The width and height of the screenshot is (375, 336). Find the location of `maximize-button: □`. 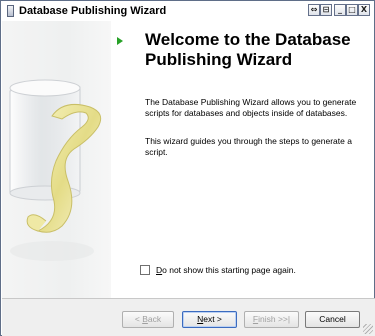

maximize-button: □ is located at coordinates (352, 10).